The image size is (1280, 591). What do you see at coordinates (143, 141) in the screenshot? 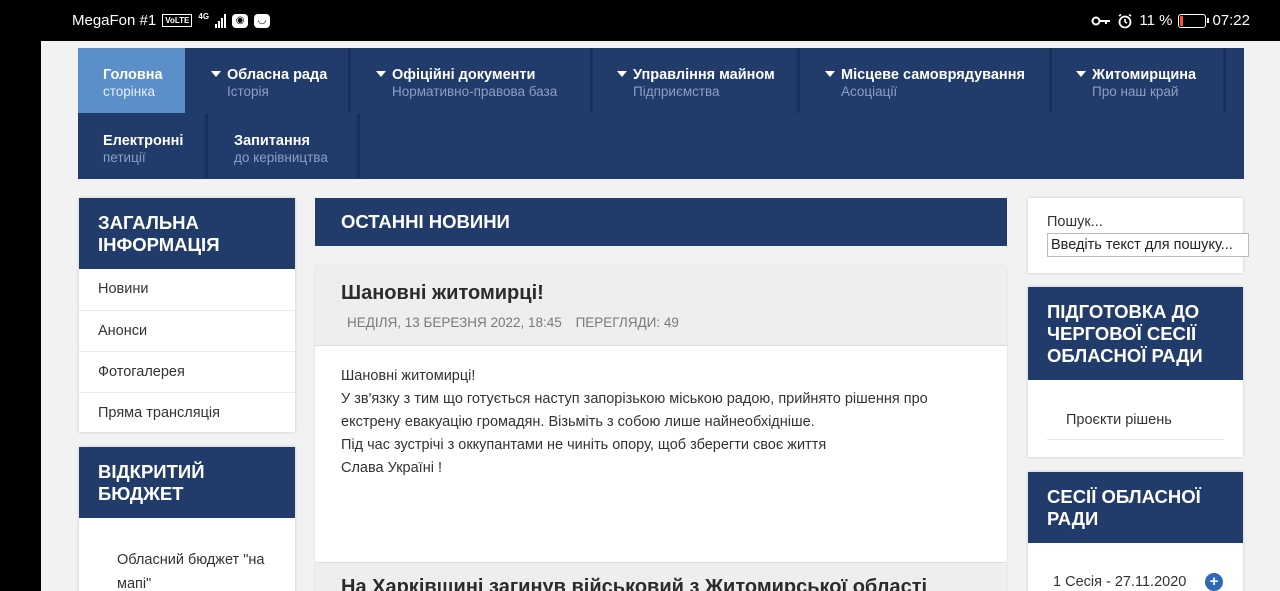
I see `nav-title: Електронні` at bounding box center [143, 141].